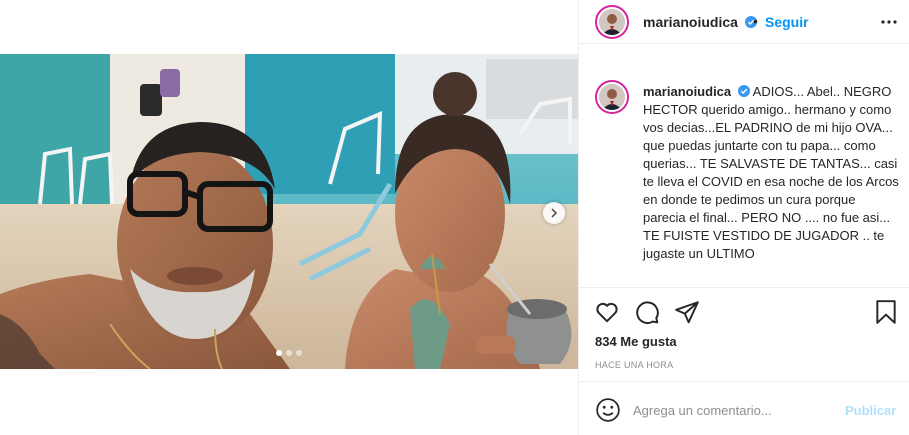  I want to click on more-options-icon, so click(889, 22).